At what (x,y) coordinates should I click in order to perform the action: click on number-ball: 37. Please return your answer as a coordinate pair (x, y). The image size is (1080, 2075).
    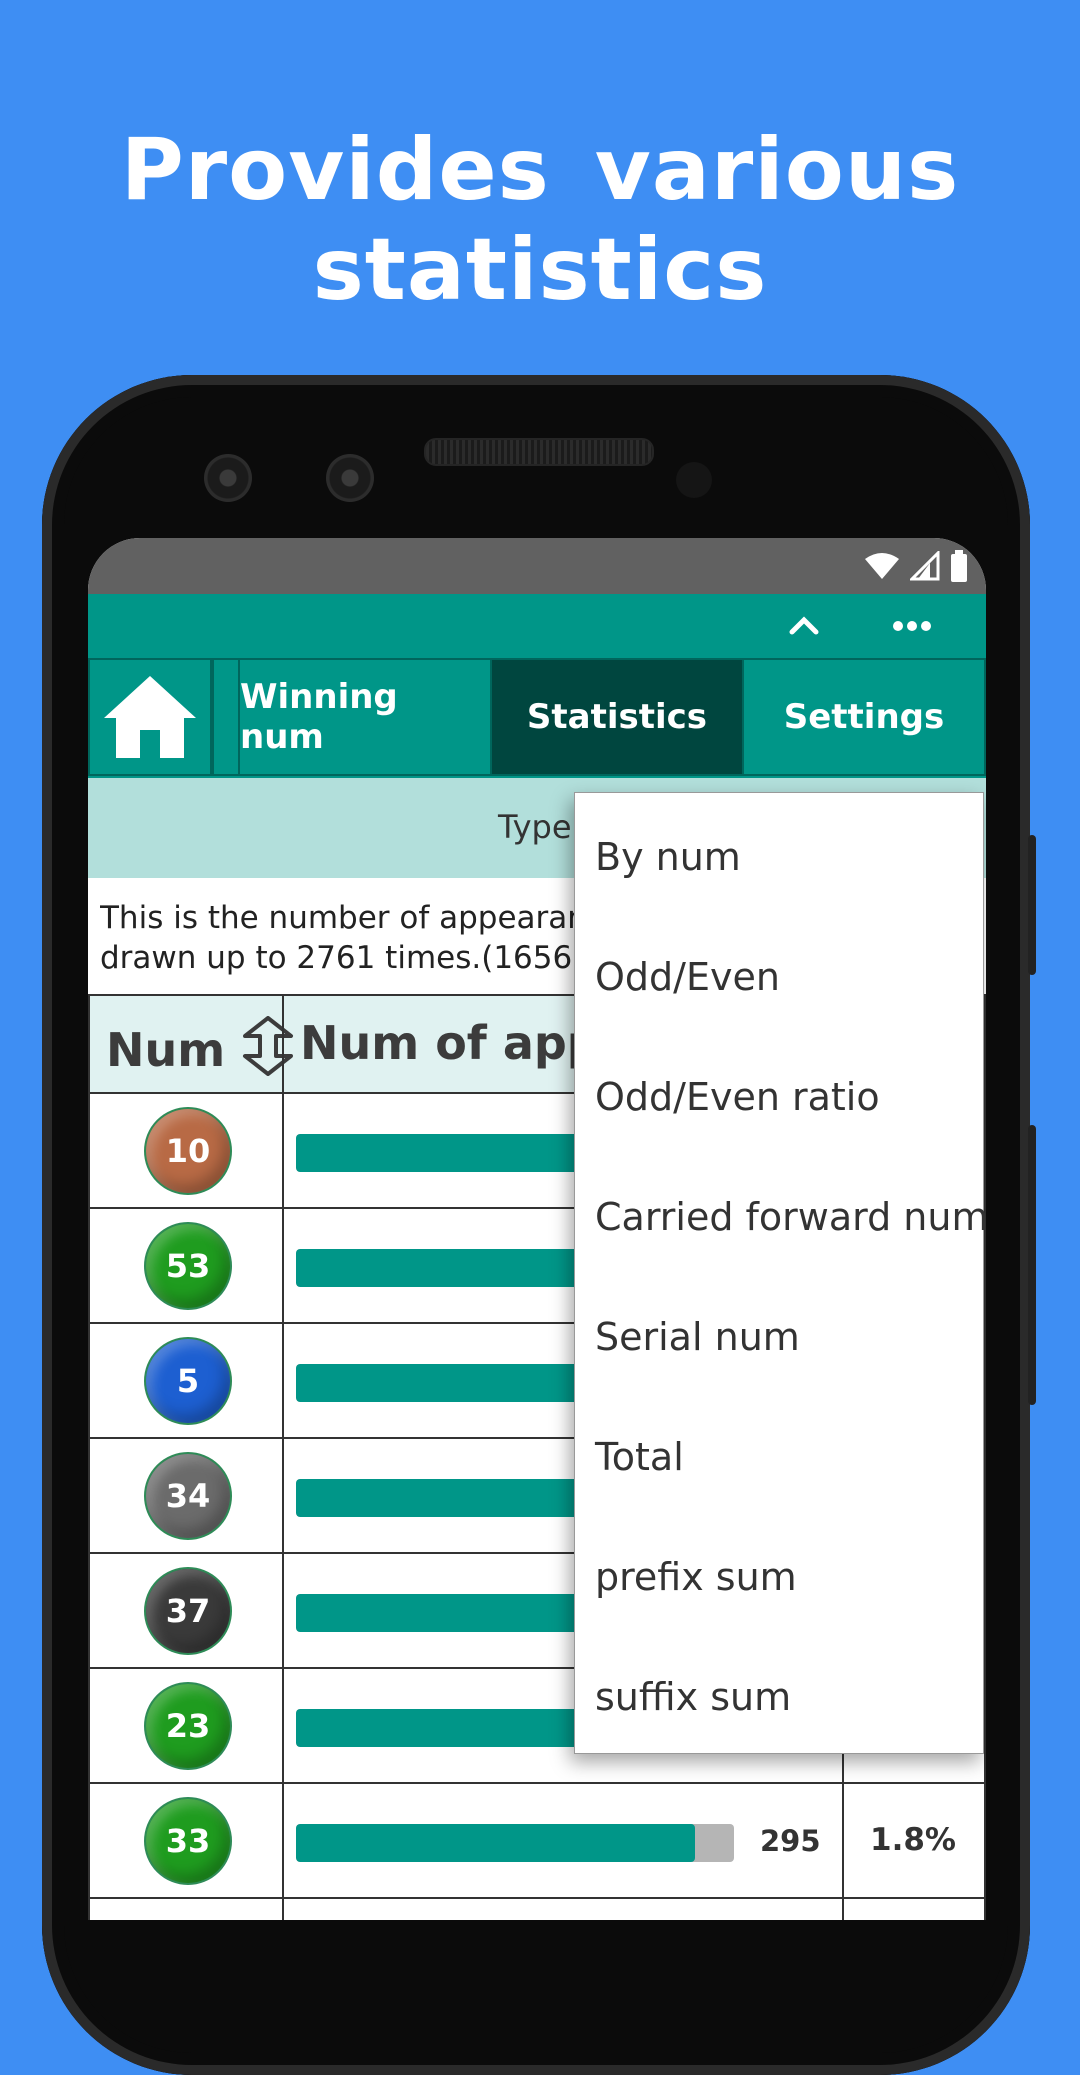
    Looking at the image, I should click on (188, 1611).